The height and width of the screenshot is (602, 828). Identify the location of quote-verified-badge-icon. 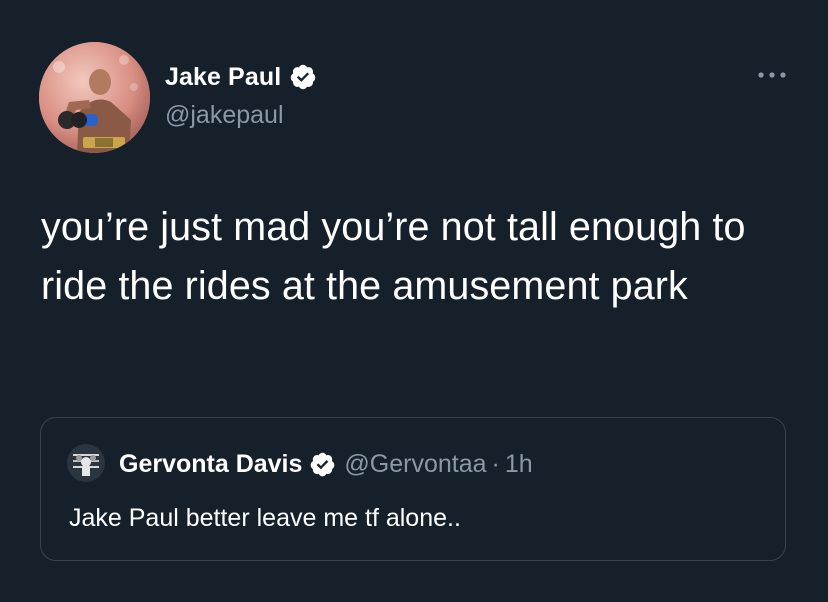
(322, 464).